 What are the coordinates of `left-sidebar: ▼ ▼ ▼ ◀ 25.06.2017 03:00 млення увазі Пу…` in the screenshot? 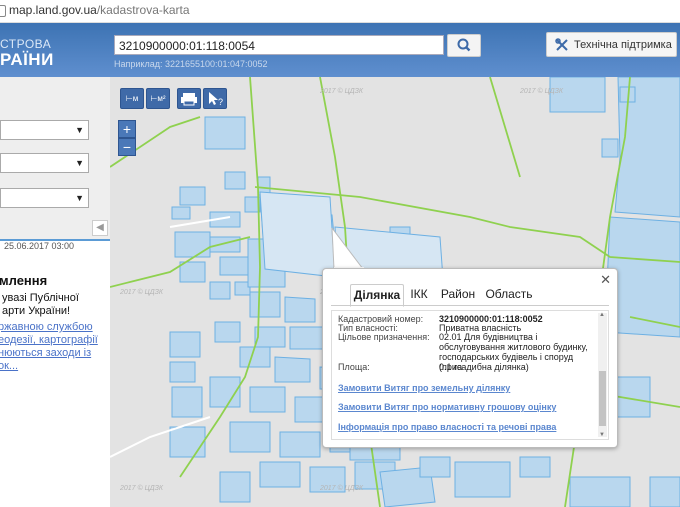 It's located at (55, 292).